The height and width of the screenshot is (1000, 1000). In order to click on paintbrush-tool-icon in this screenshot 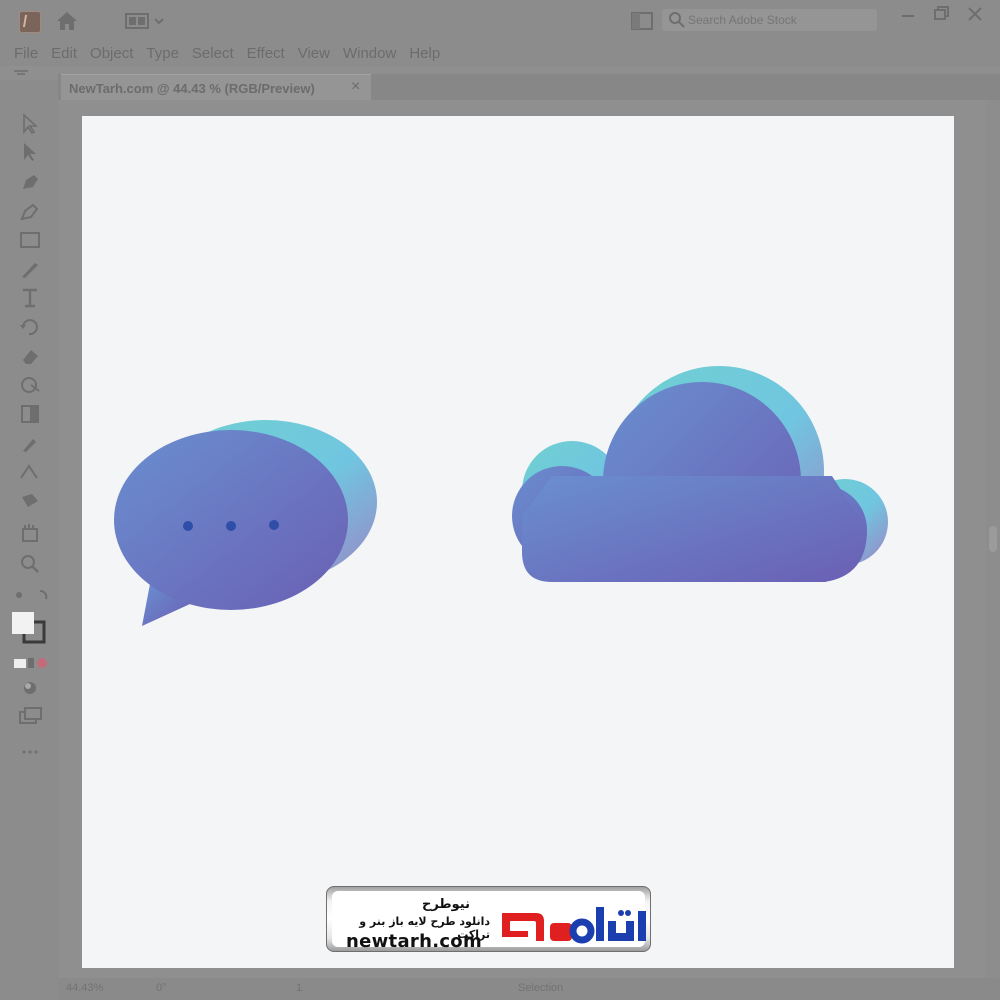, I will do `click(30, 269)`.